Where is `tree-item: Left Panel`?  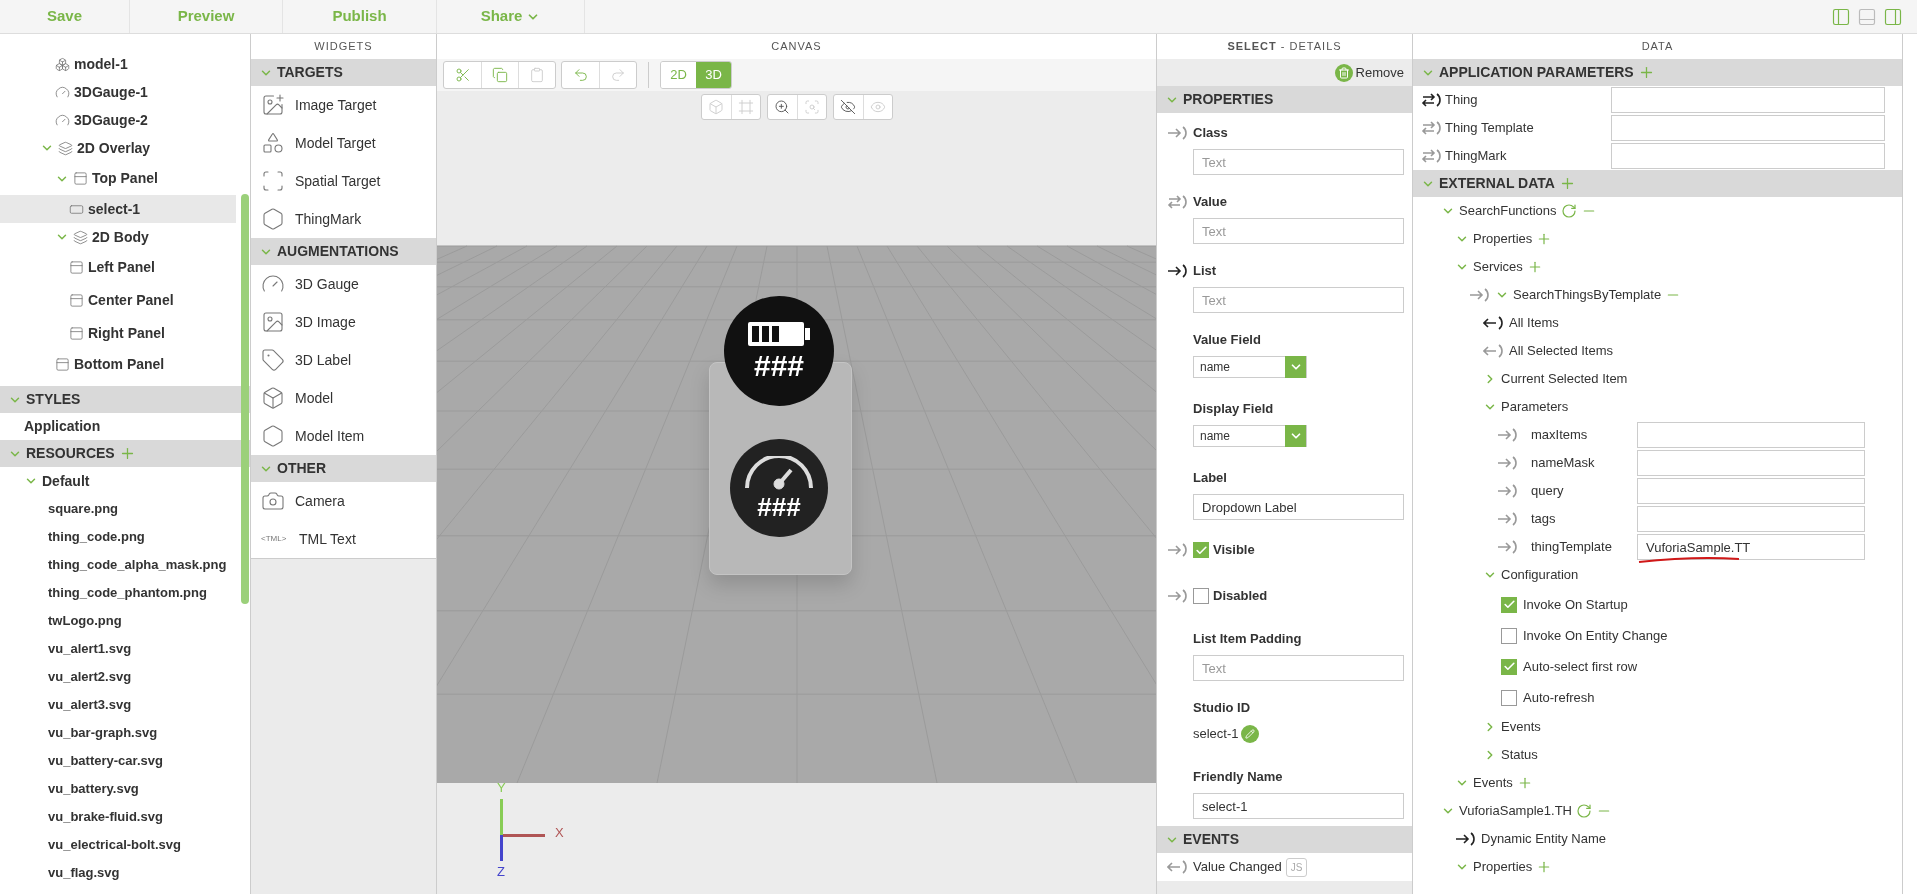 tree-item: Left Panel is located at coordinates (118, 267).